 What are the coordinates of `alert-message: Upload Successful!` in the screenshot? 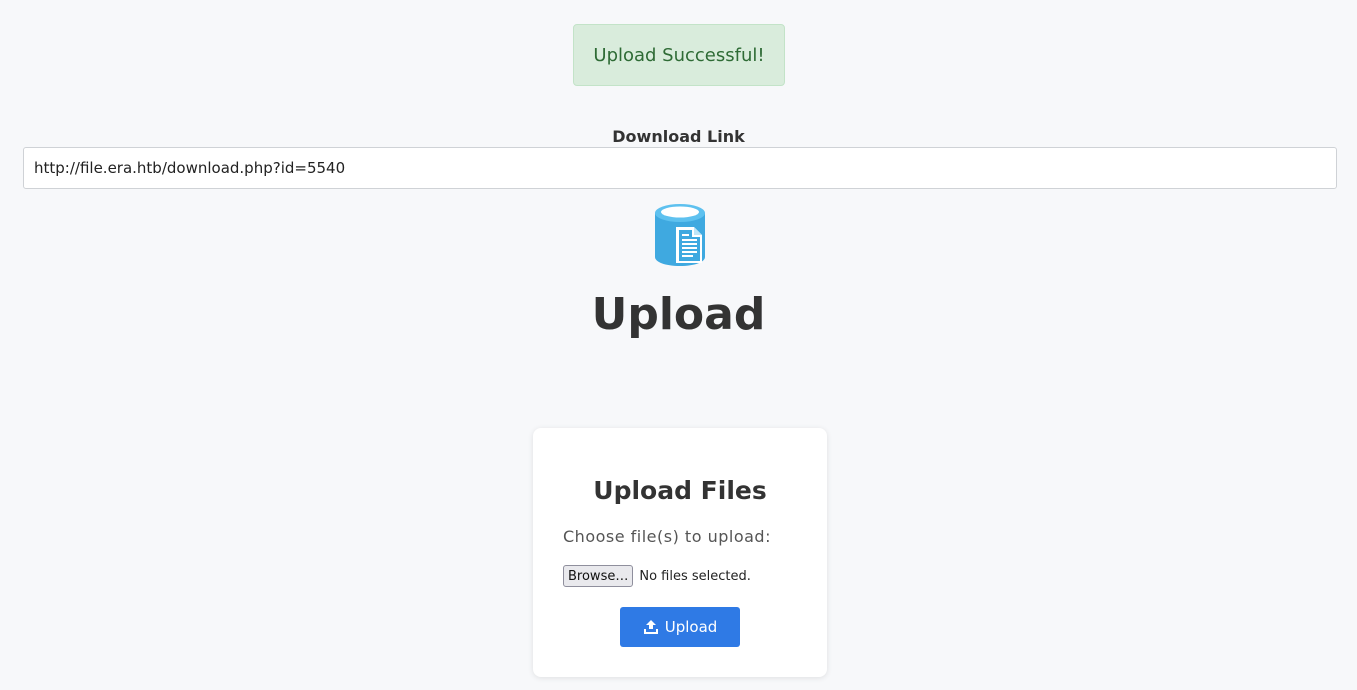 It's located at (679, 55).